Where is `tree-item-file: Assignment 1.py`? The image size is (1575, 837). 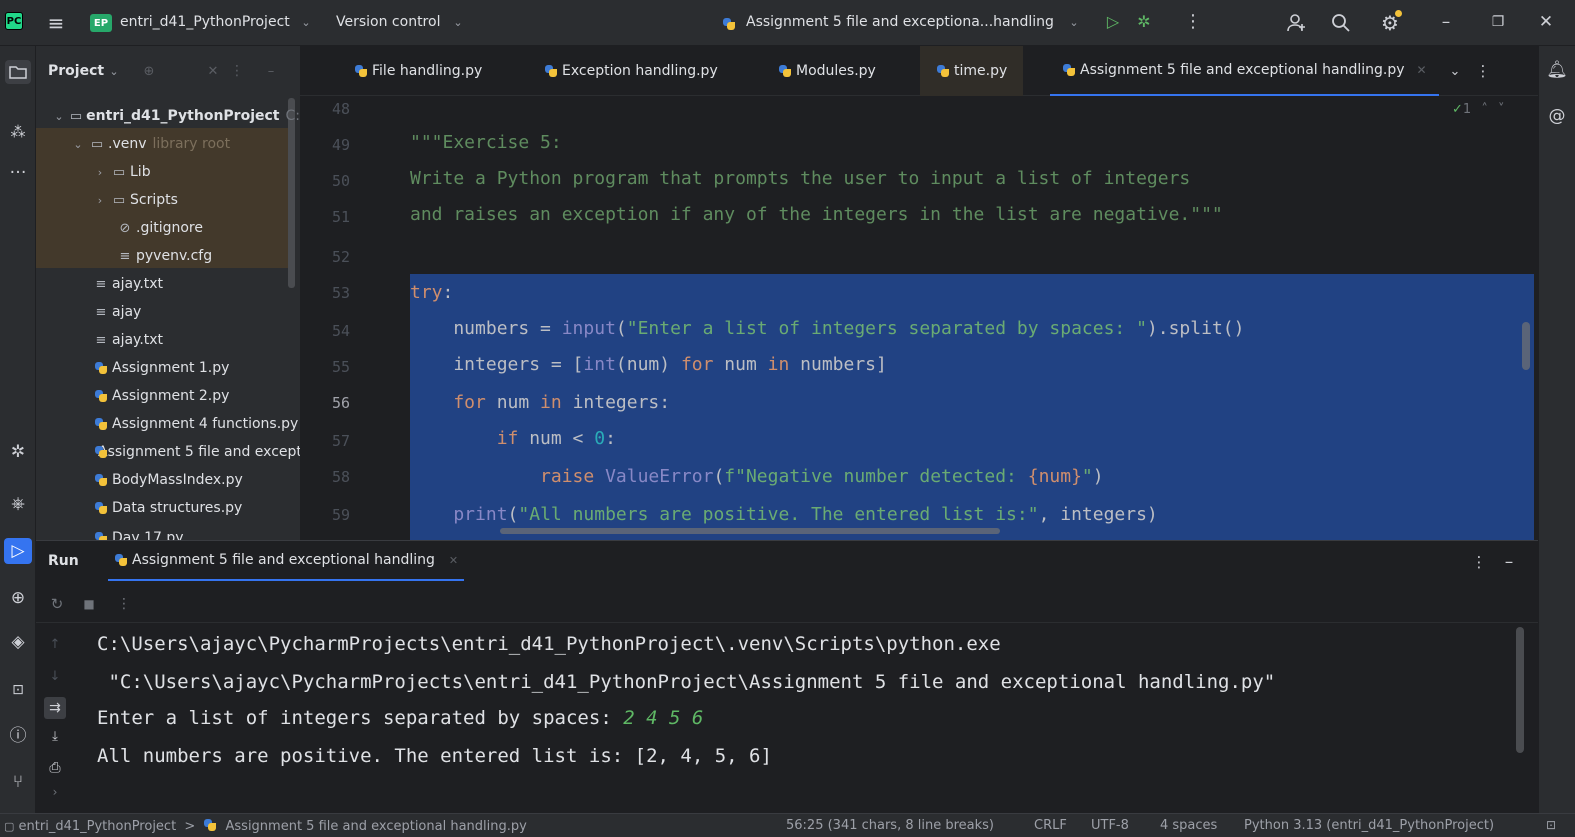 tree-item-file: Assignment 1.py is located at coordinates (168, 368).